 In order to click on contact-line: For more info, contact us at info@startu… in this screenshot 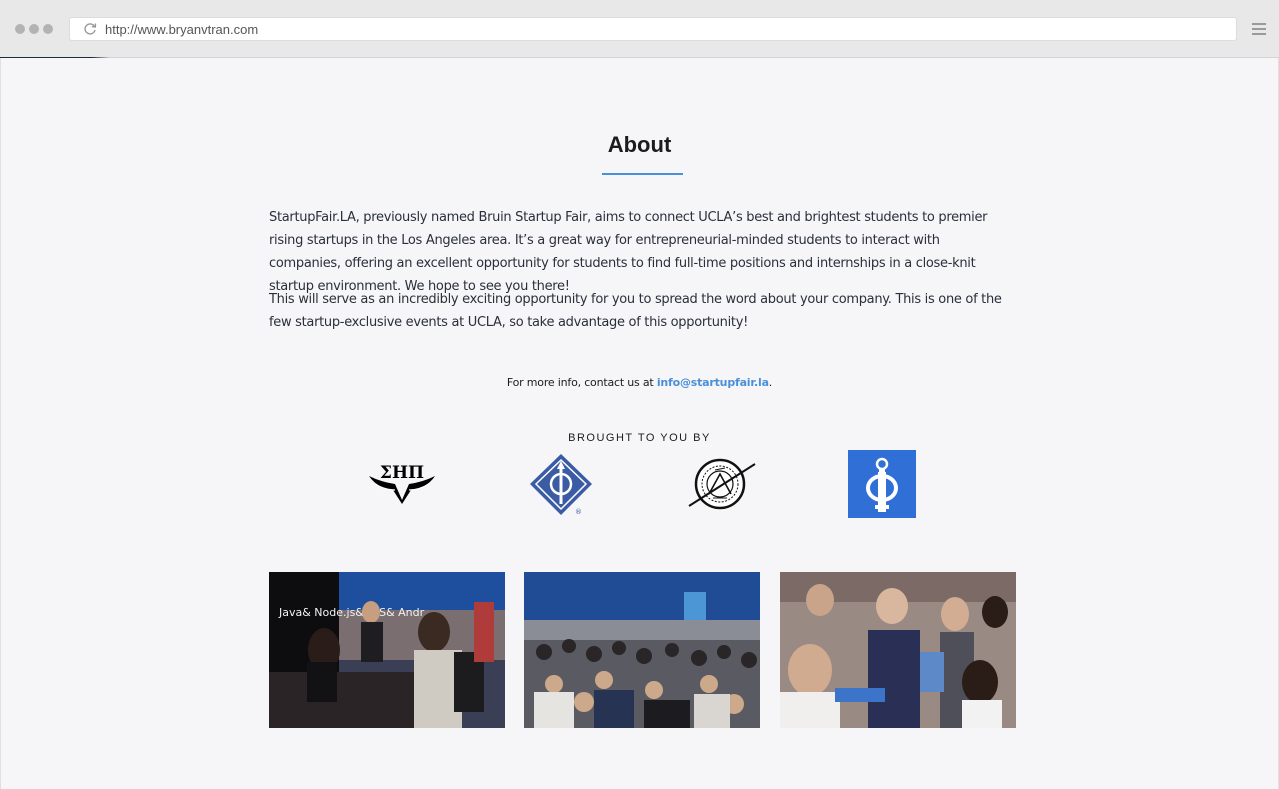, I will do `click(639, 382)`.